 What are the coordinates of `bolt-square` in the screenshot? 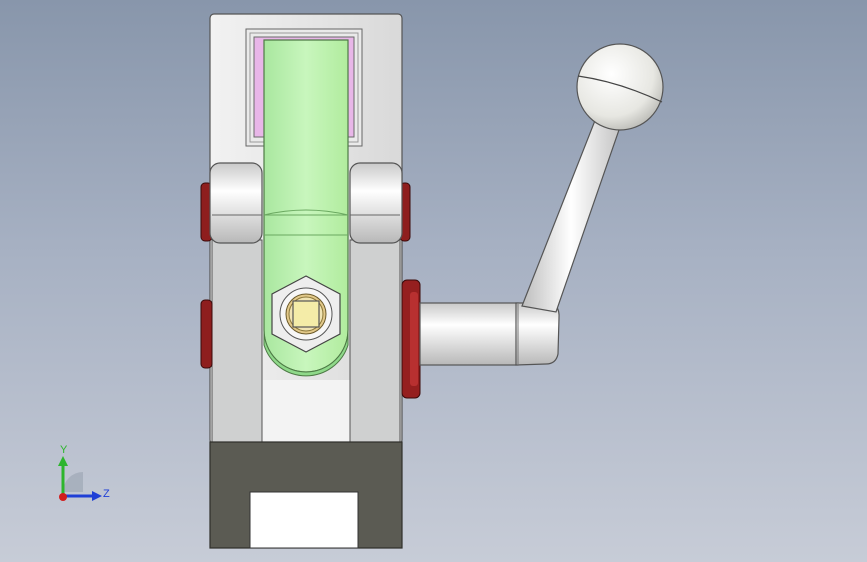 It's located at (306, 314).